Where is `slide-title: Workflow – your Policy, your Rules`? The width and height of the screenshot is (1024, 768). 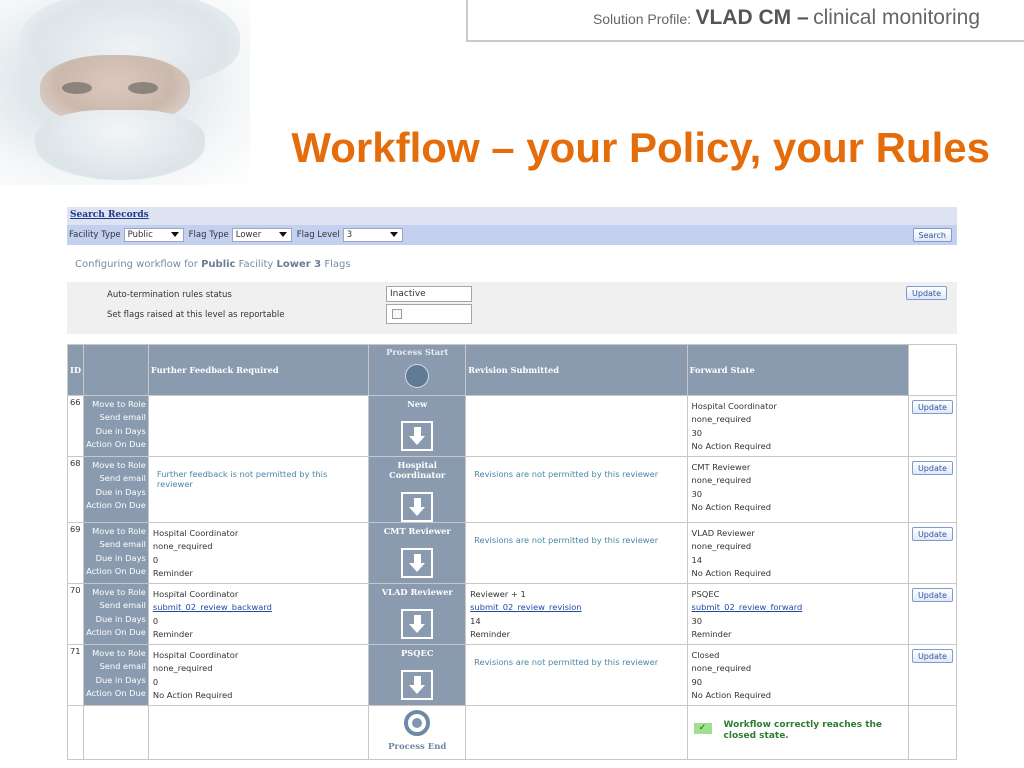 slide-title: Workflow – your Policy, your Rules is located at coordinates (640, 147).